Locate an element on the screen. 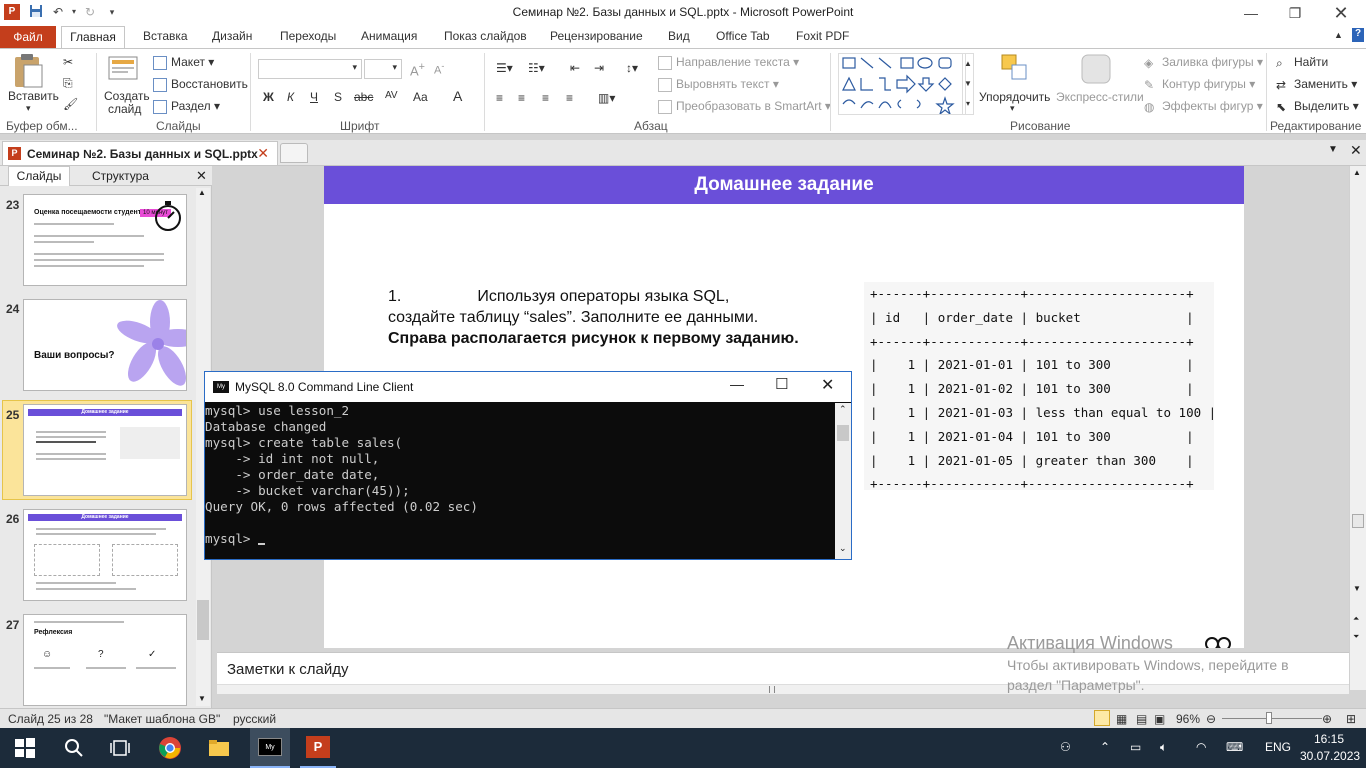  justify-icon: ≡ is located at coordinates (569, 98).